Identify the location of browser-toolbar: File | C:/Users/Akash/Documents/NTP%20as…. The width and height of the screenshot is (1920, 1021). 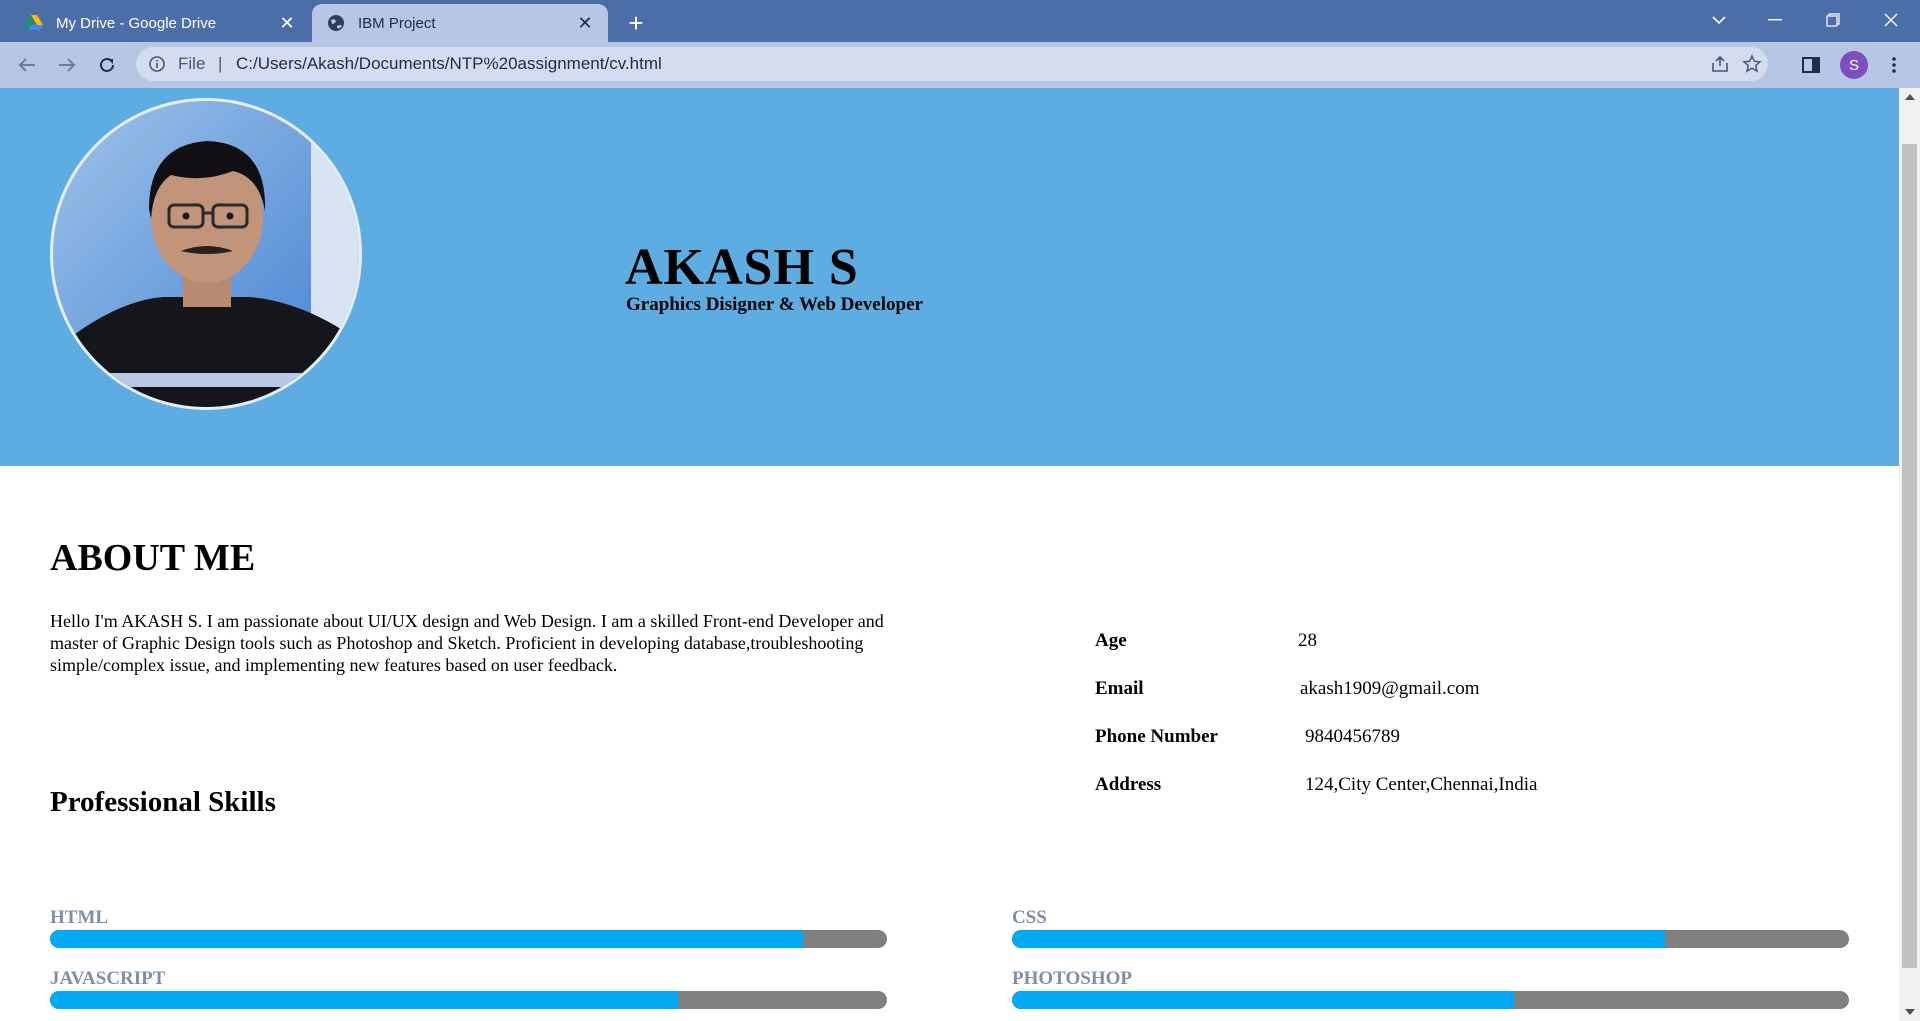
(960, 65).